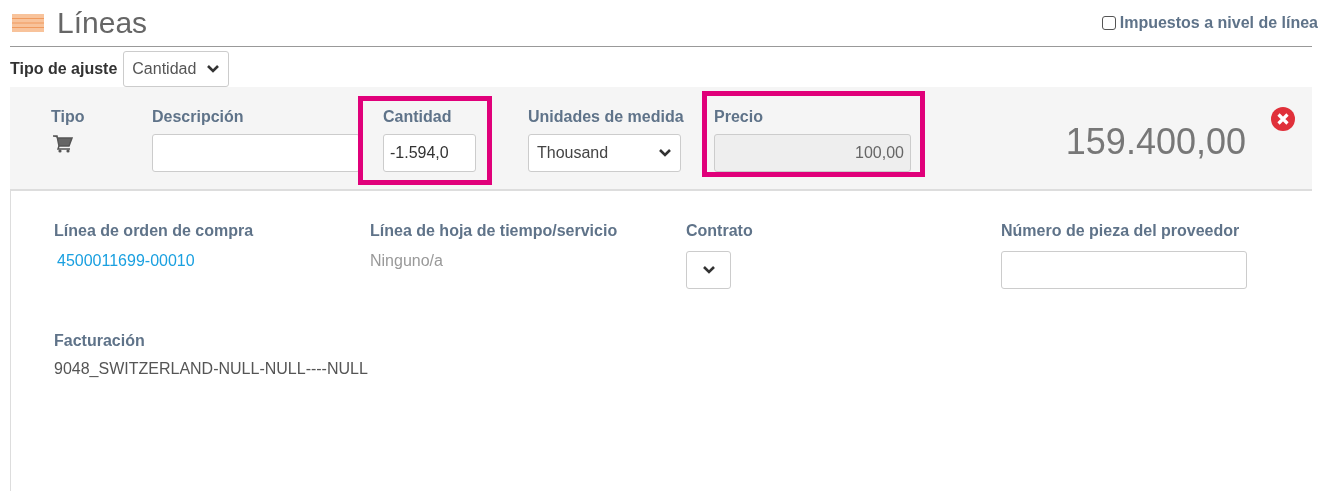 The image size is (1322, 491). Describe the element at coordinates (1209, 23) in the screenshot. I see `line-level-tax-checkbox: Impuestos a nivel de línea` at that location.